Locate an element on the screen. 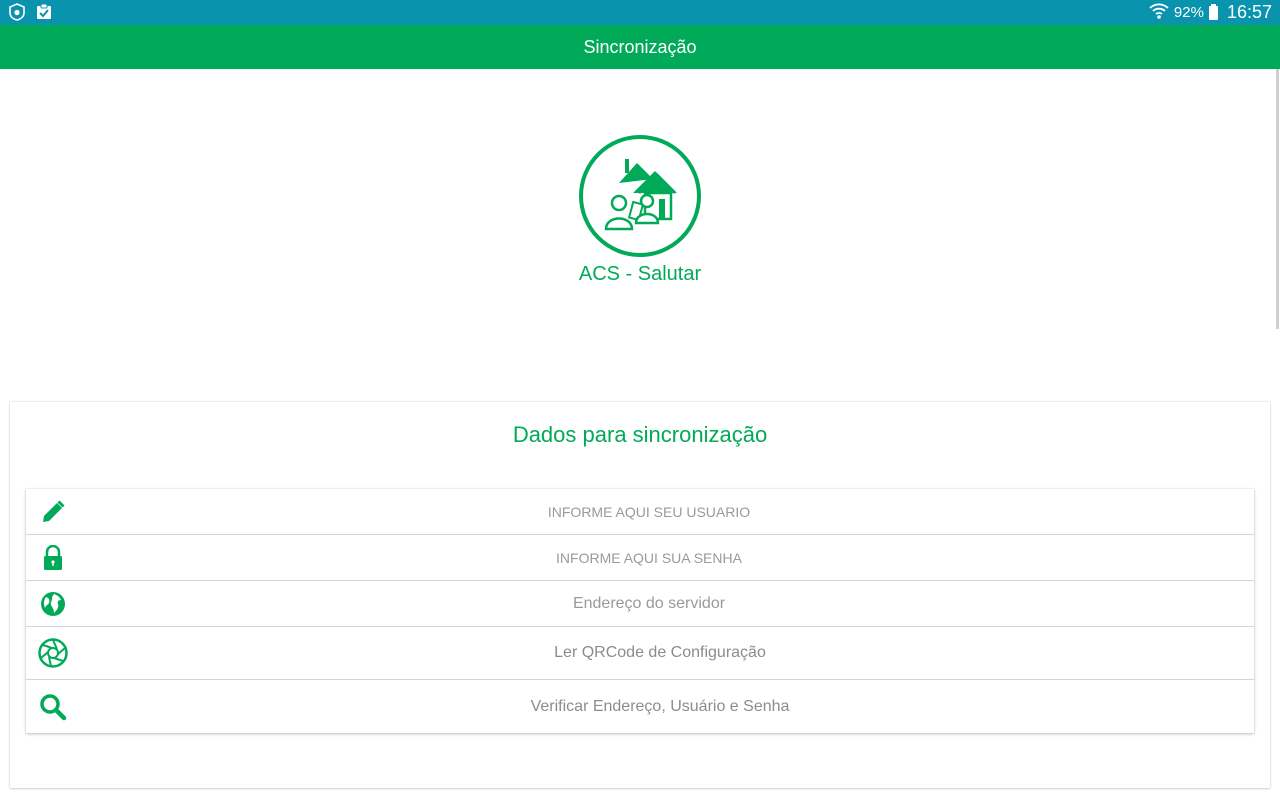 Image resolution: width=1280 pixels, height=800 pixels. status-bar-system: 92% 16:57 is located at coordinates (1210, 12).